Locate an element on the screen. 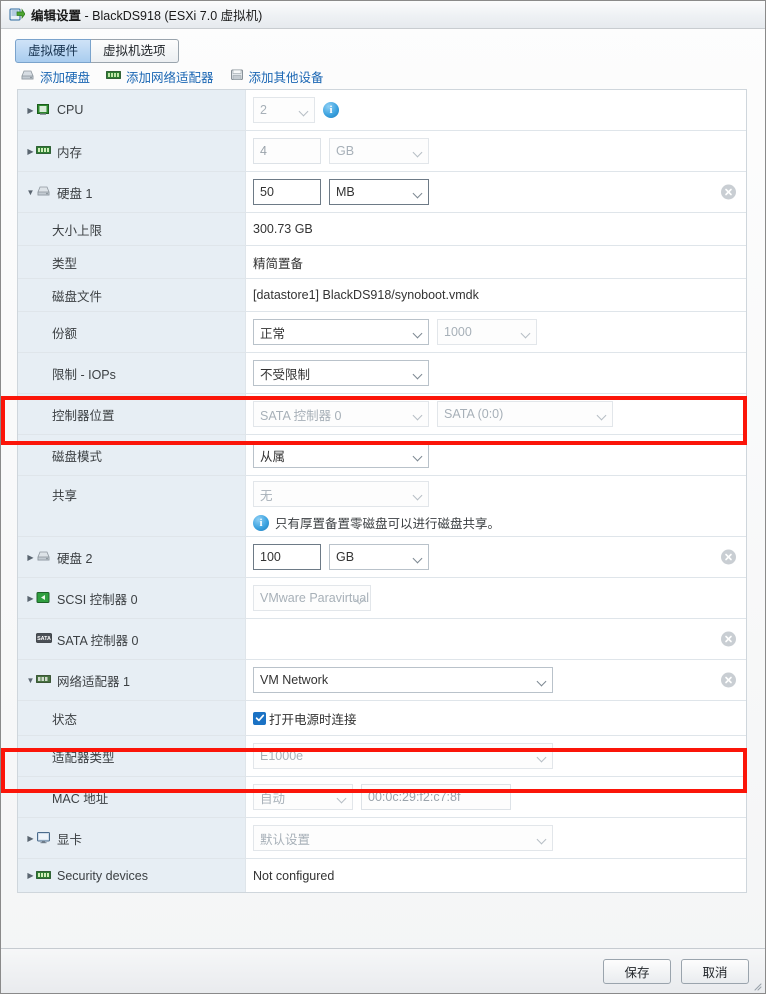  table-row-hard-disk-2: ▶ 硬盘 2 GB is located at coordinates (382, 557).